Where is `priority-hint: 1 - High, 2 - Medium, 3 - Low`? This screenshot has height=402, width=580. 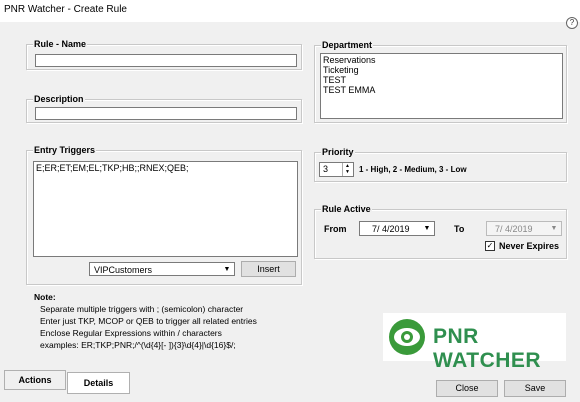 priority-hint: 1 - High, 2 - Medium, 3 - Low is located at coordinates (413, 169).